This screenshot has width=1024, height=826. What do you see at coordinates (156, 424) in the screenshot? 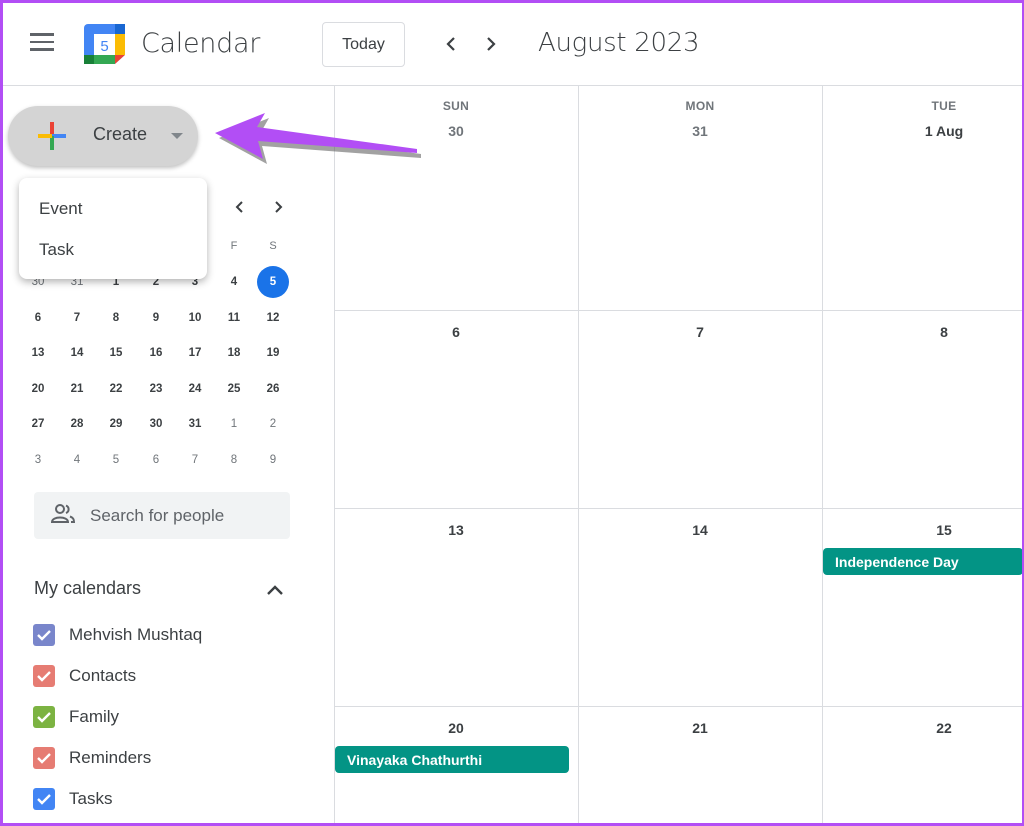
I see `mini-calendar-day: 30` at bounding box center [156, 424].